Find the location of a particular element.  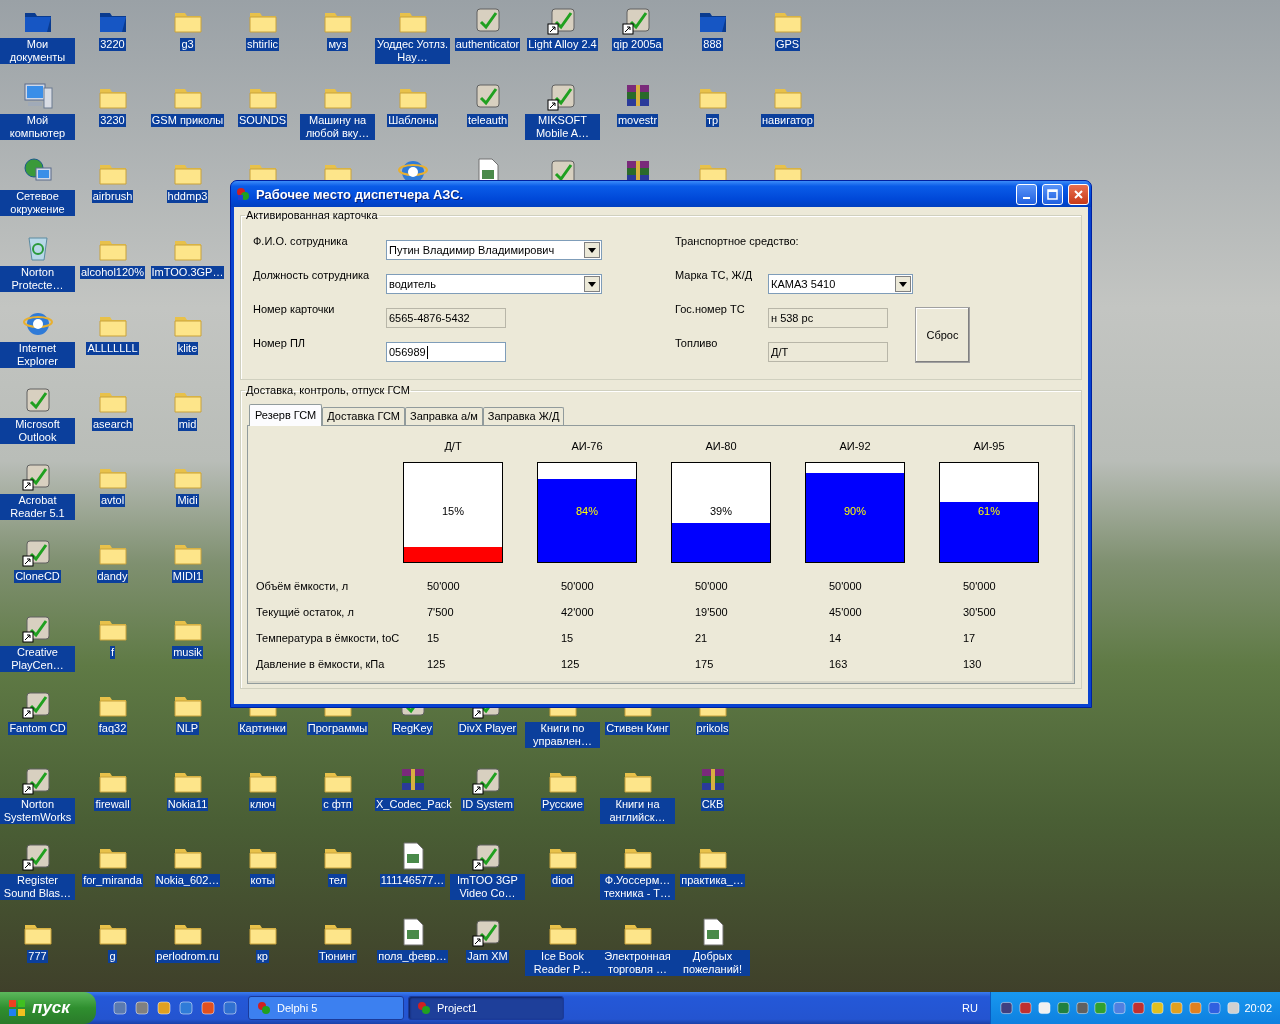

icon-label: NLP is located at coordinates (187, 728).